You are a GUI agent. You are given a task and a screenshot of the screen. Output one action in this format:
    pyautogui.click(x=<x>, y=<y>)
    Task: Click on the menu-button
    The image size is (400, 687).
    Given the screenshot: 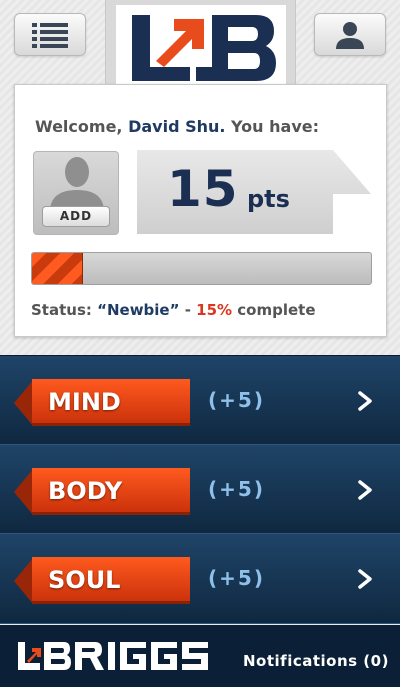 What is the action you would take?
    pyautogui.click(x=50, y=34)
    